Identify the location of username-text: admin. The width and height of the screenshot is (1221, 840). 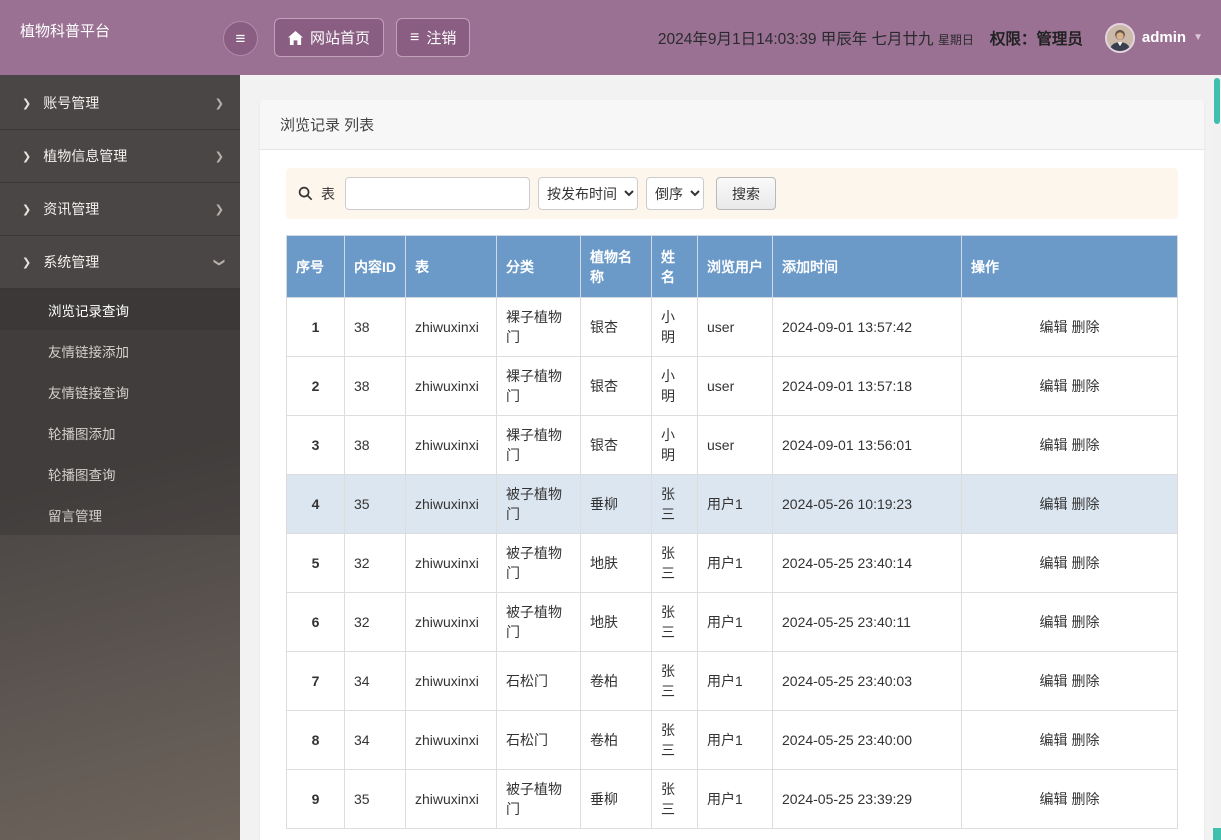
(1164, 37).